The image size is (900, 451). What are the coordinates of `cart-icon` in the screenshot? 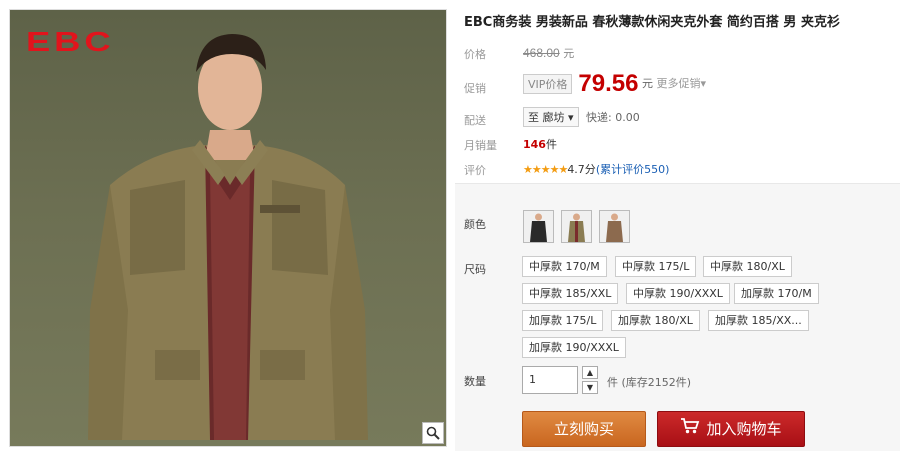 It's located at (690, 430).